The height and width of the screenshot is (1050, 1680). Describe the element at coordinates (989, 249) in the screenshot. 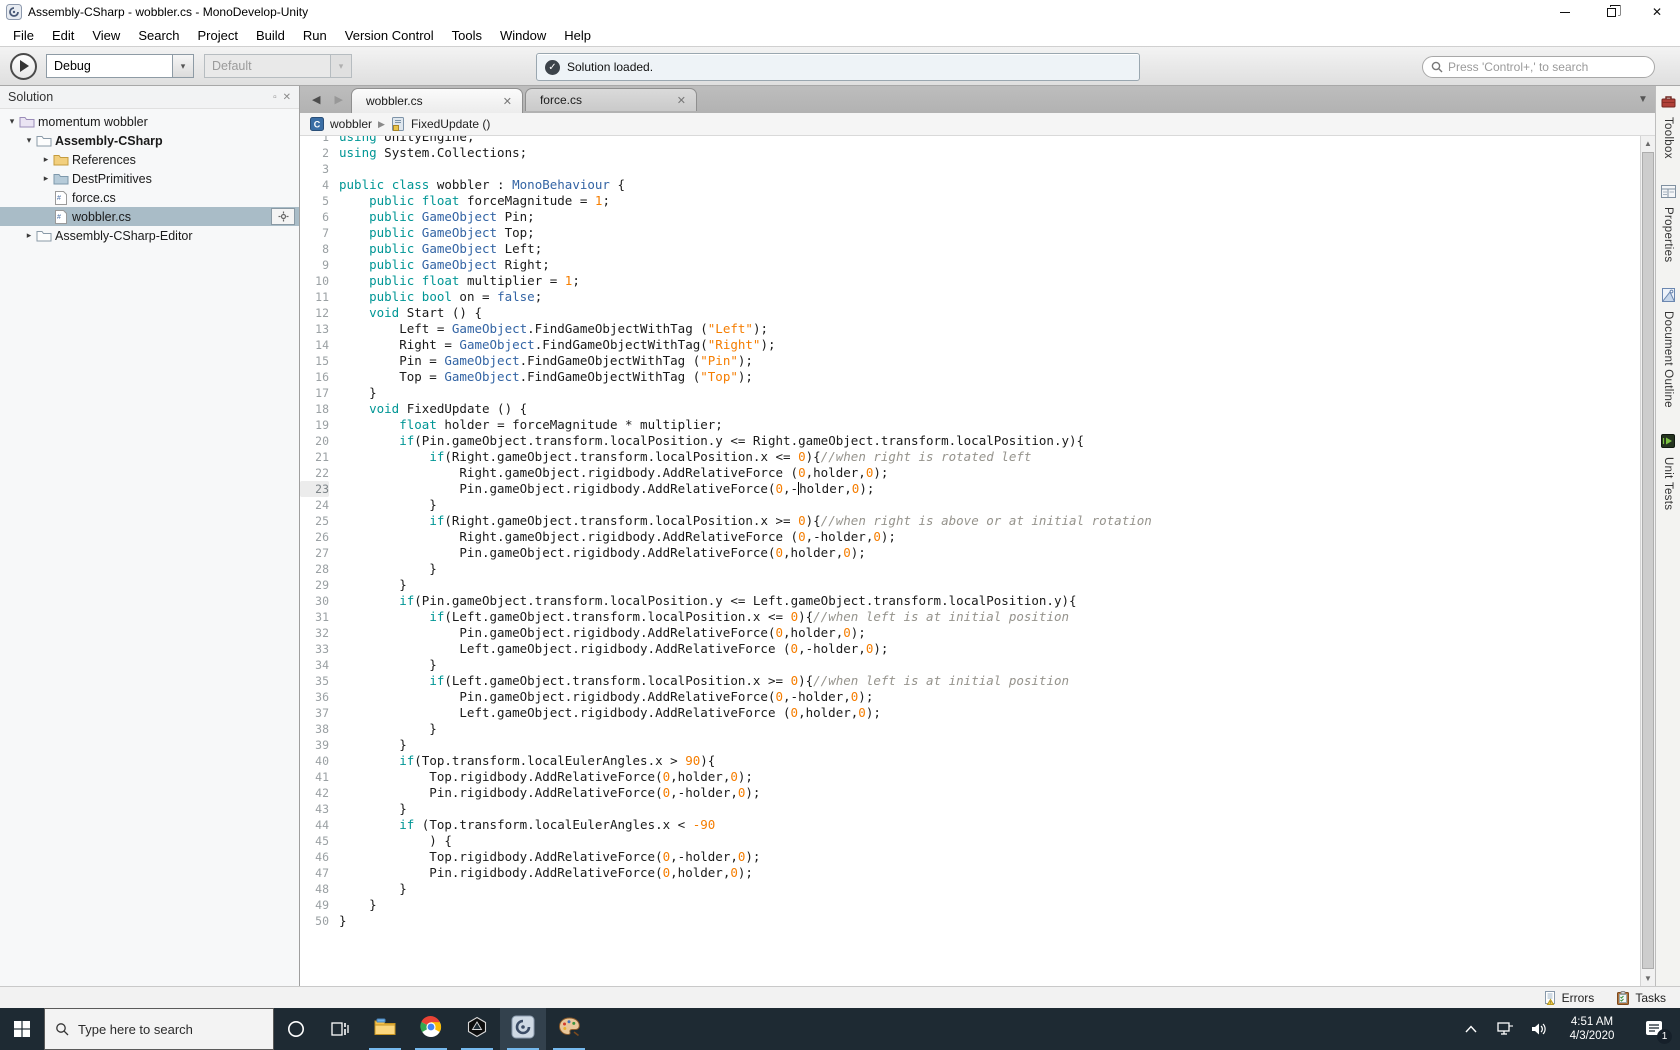

I see `code-line: public GameObject Left;` at that location.